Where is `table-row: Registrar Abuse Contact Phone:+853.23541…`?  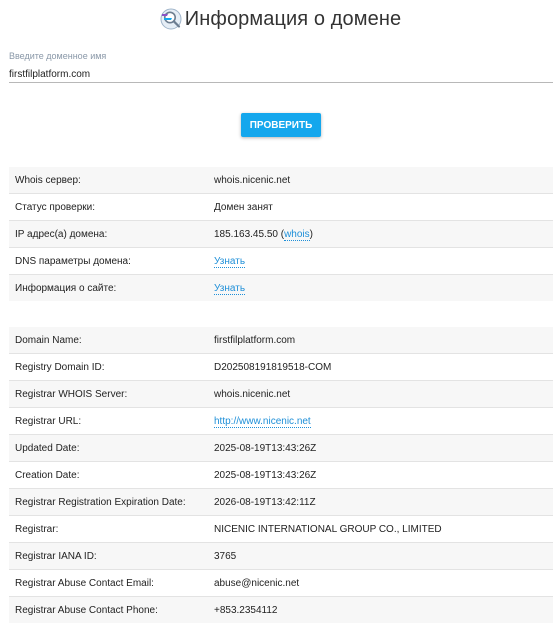
table-row: Registrar Abuse Contact Phone:+853.23541… is located at coordinates (281, 610).